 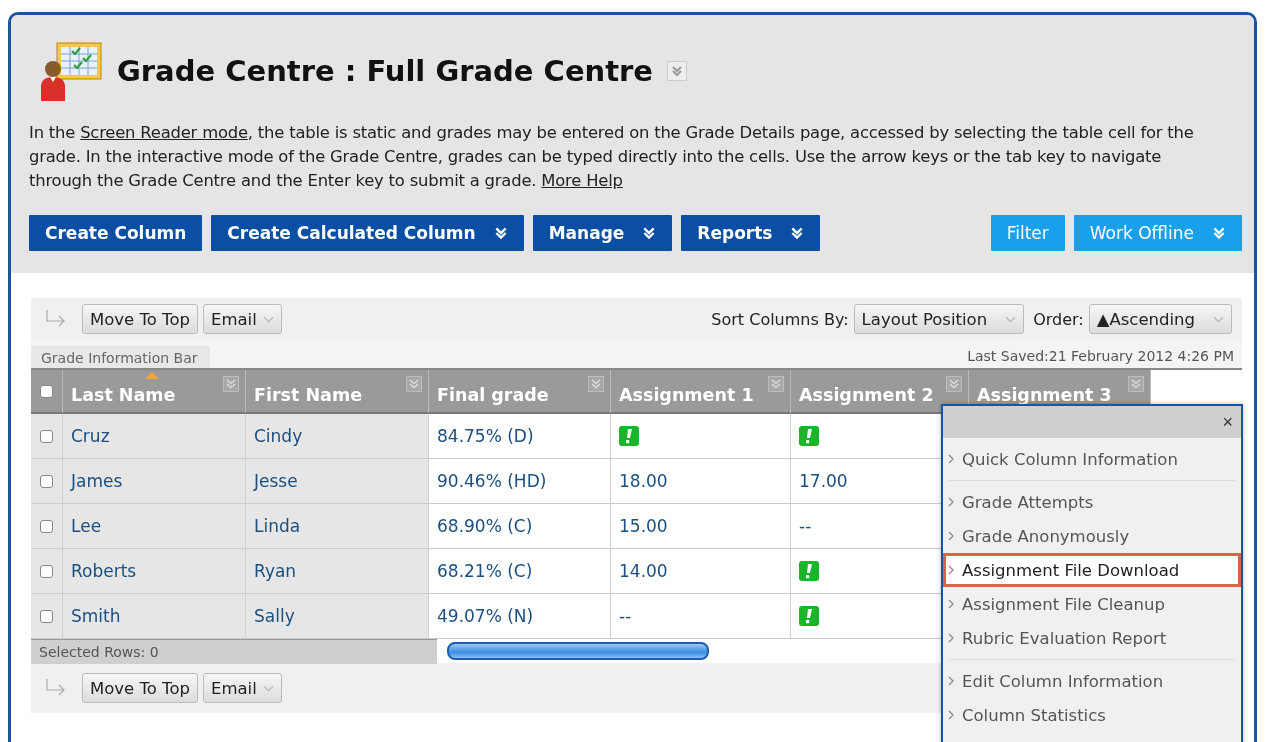 What do you see at coordinates (1092, 681) in the screenshot?
I see `menu-item: Edit Column Information` at bounding box center [1092, 681].